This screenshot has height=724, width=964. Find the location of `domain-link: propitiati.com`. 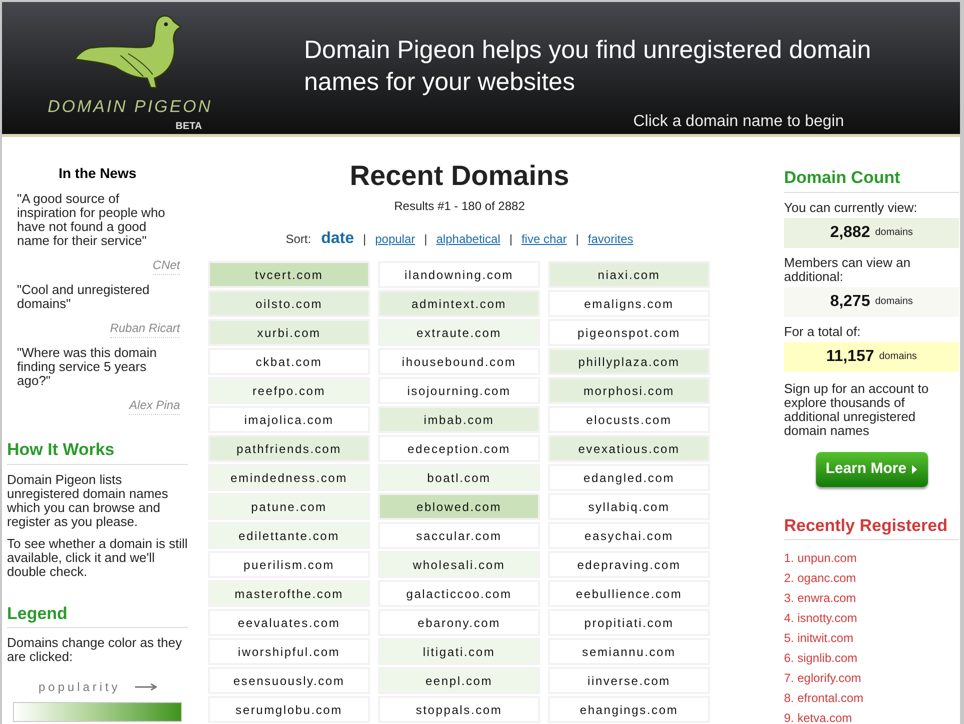

domain-link: propitiati.com is located at coordinates (629, 622).